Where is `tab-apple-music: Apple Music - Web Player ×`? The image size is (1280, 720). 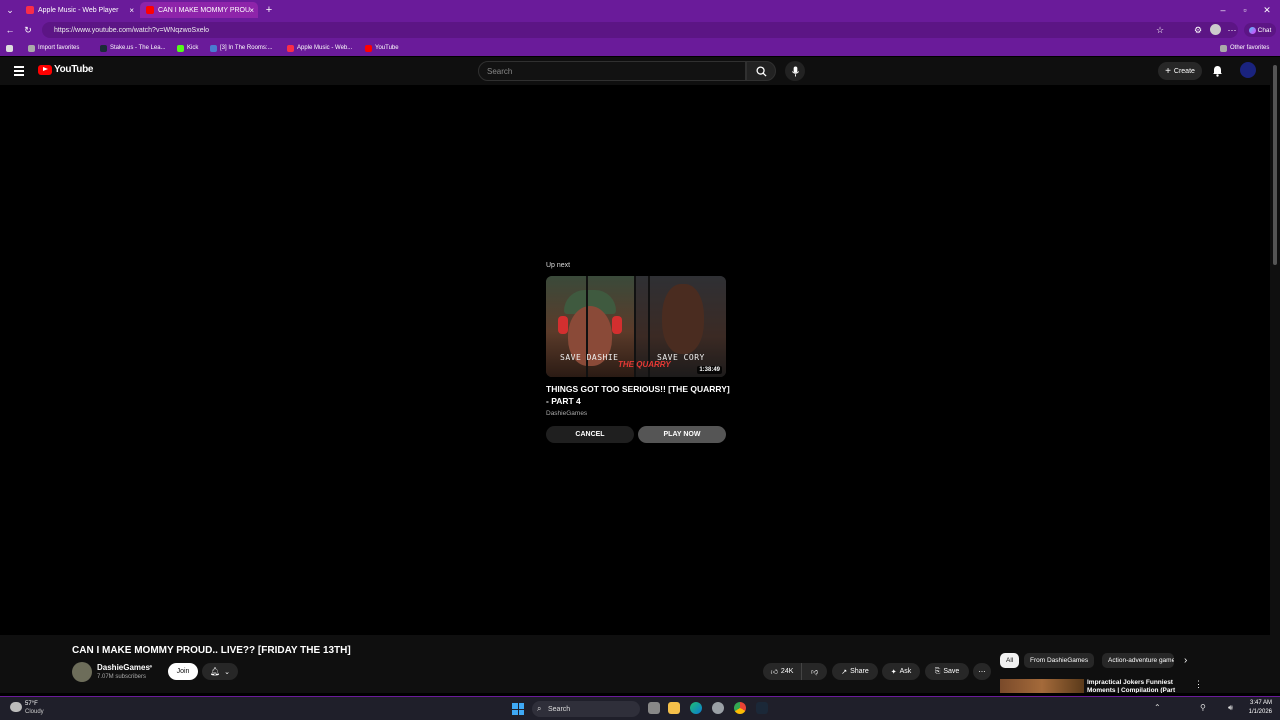
tab-apple-music: Apple Music - Web Player × is located at coordinates (79, 10).